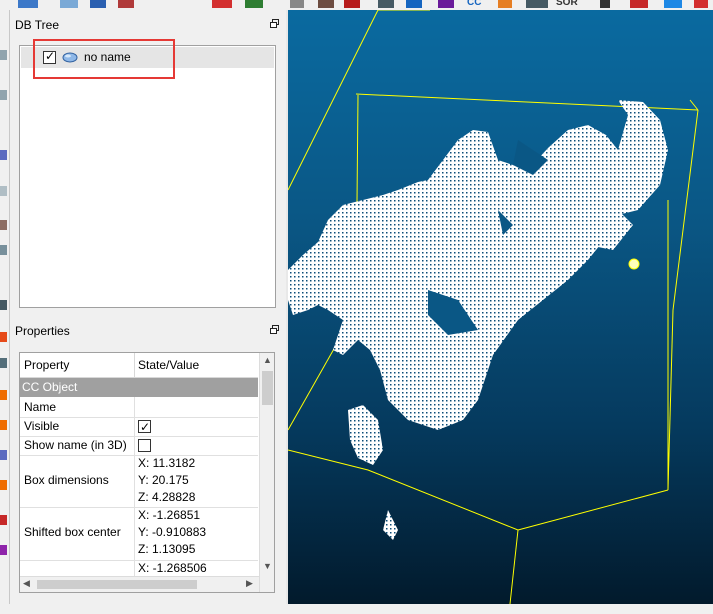 The image size is (713, 614). Describe the element at coordinates (40, 407) in the screenshot. I see `property-key: Name` at that location.